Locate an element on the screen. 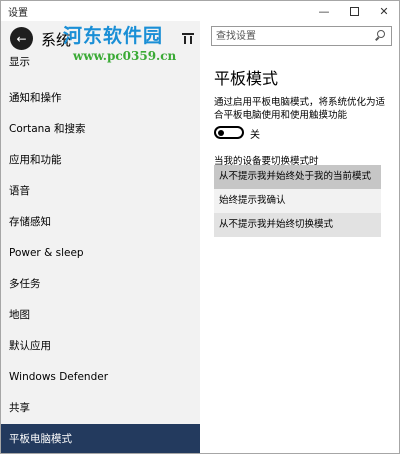 The width and height of the screenshot is (400, 454). tablet-mode-description: 通过启用平板电脑模式，将系统优化为适合平板电脑使用和使用触摸功能 is located at coordinates (300, 109).